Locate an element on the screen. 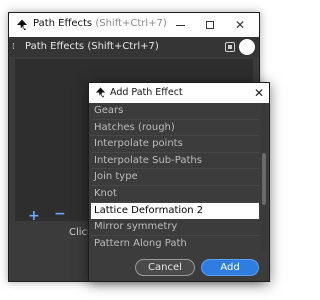 This screenshot has width=320, height=300. effect-list-item: Mirror symmetry is located at coordinates (175, 227).